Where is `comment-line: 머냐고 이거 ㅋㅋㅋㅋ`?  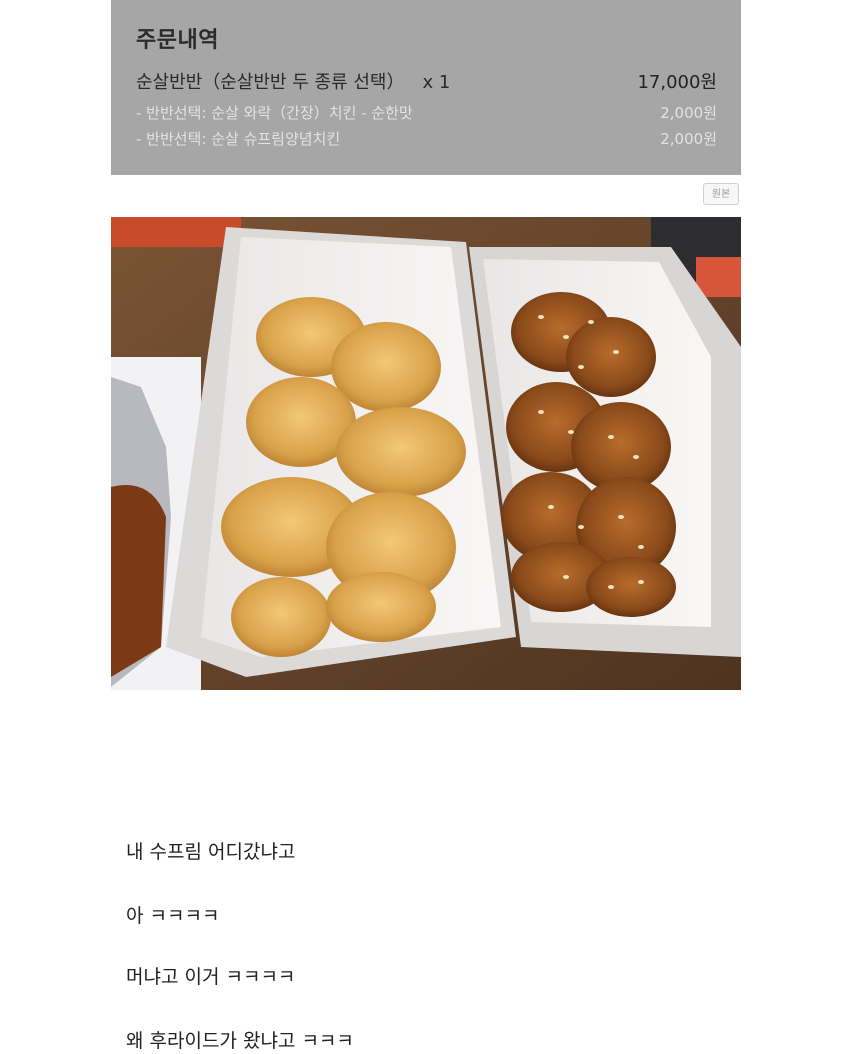 comment-line: 머냐고 이거 ㅋㅋㅋㅋ is located at coordinates (211, 977).